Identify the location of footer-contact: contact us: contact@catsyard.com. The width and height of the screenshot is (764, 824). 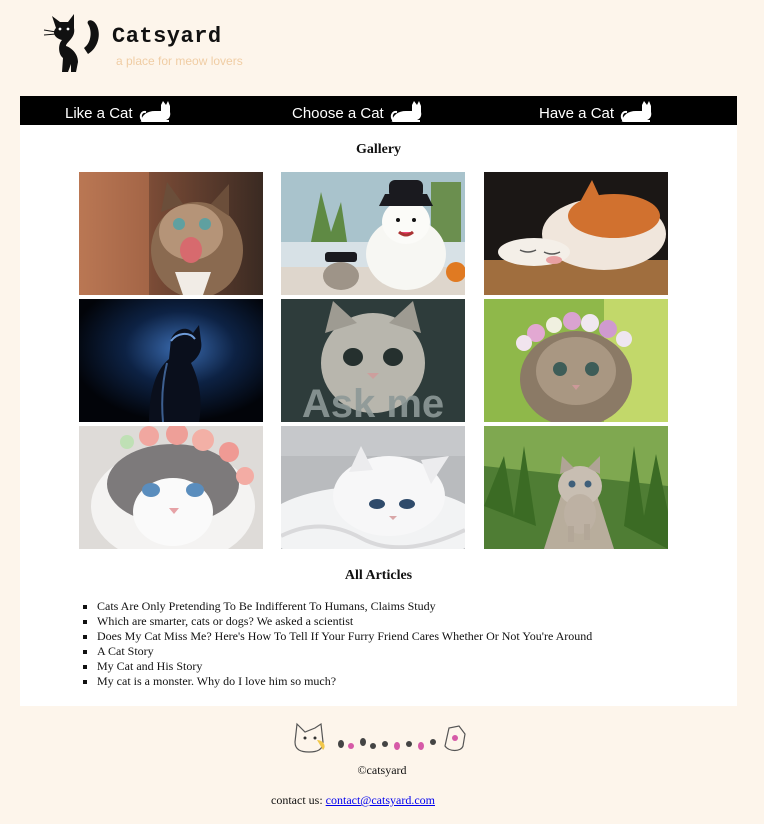
(353, 800).